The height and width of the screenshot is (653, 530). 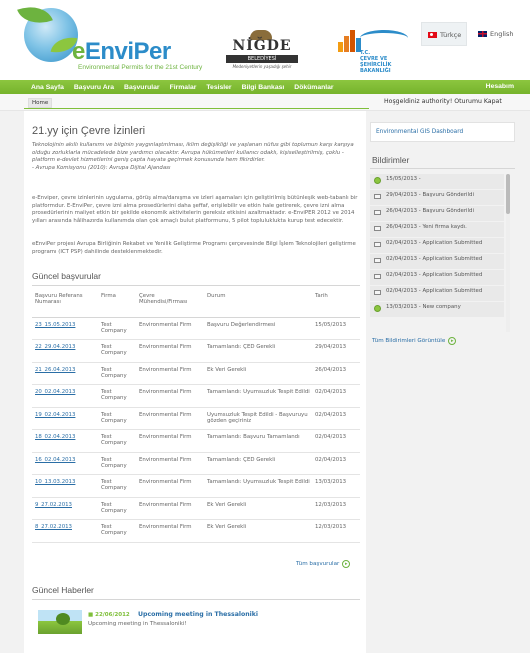 I want to click on all-notifications-link: Tüm Bildirimleri Görüntüle ▸, so click(x=414, y=341).